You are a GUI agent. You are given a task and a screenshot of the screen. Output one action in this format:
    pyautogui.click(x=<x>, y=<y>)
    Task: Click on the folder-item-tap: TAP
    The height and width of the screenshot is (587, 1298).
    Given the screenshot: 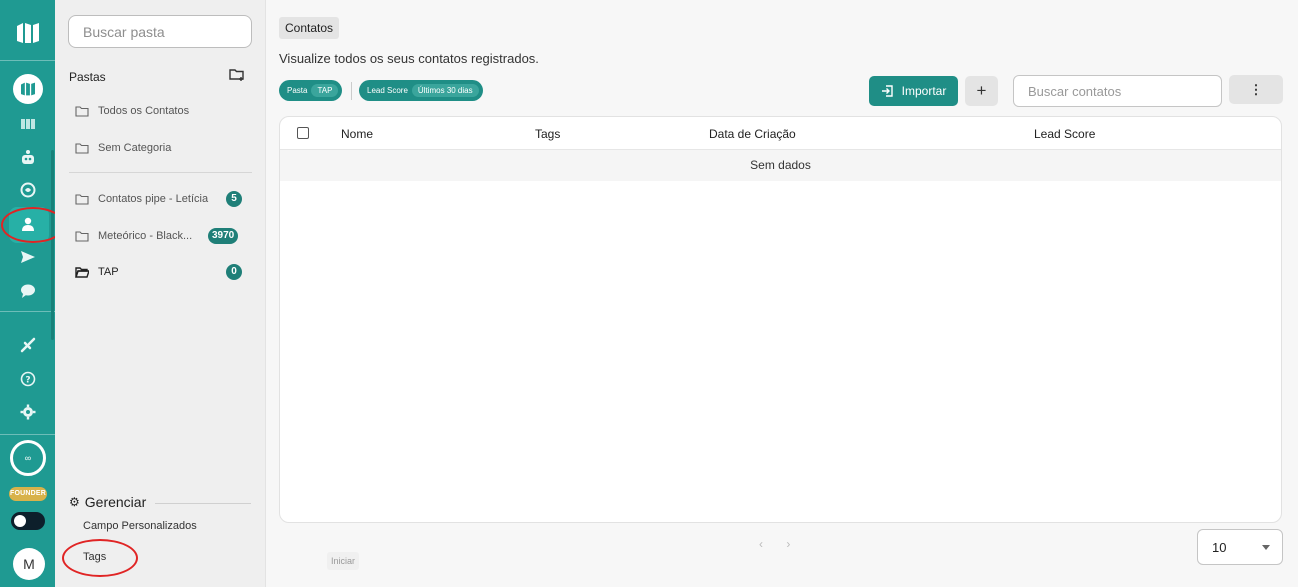 What is the action you would take?
    pyautogui.click(x=97, y=272)
    